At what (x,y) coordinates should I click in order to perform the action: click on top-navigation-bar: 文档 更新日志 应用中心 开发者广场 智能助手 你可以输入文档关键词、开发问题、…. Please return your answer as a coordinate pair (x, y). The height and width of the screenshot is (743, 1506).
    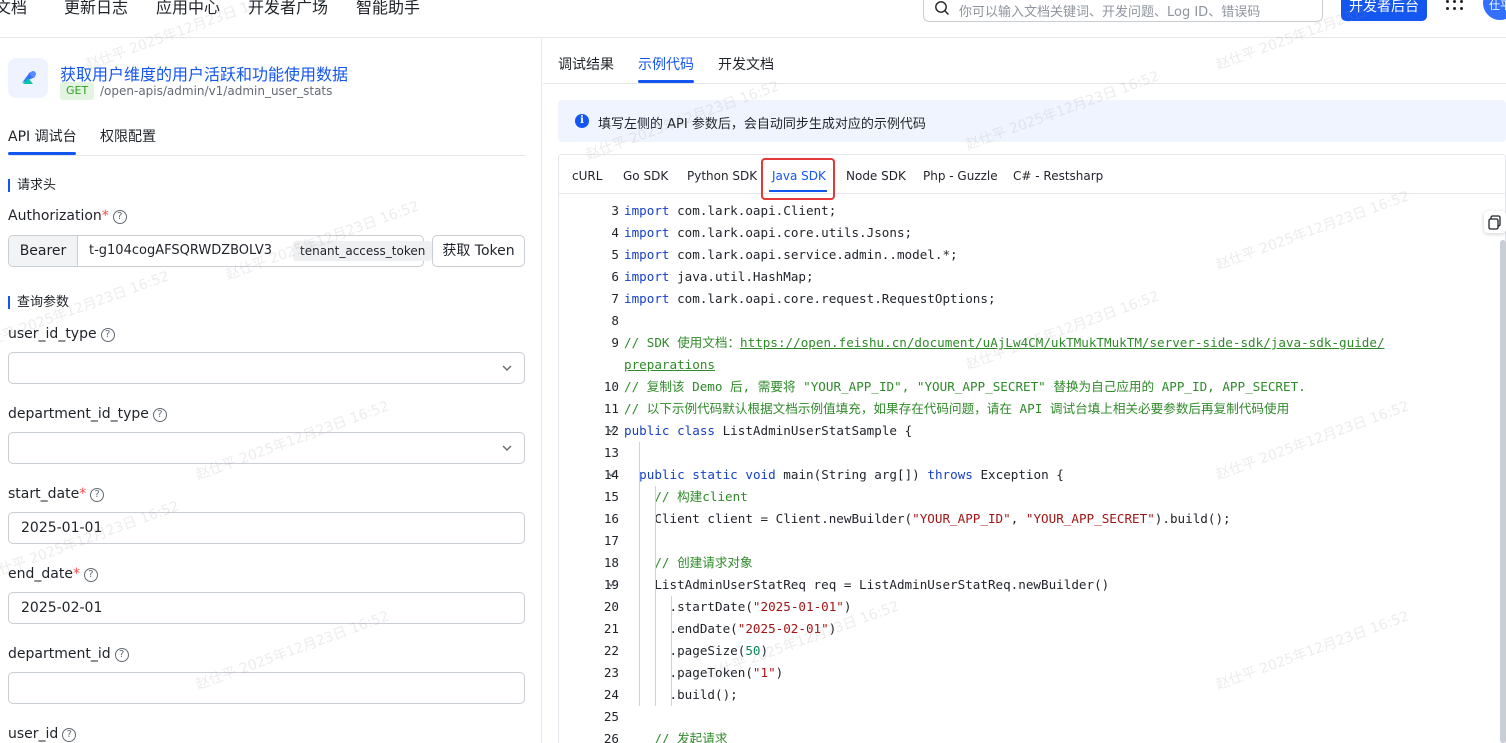
    Looking at the image, I should click on (753, 19).